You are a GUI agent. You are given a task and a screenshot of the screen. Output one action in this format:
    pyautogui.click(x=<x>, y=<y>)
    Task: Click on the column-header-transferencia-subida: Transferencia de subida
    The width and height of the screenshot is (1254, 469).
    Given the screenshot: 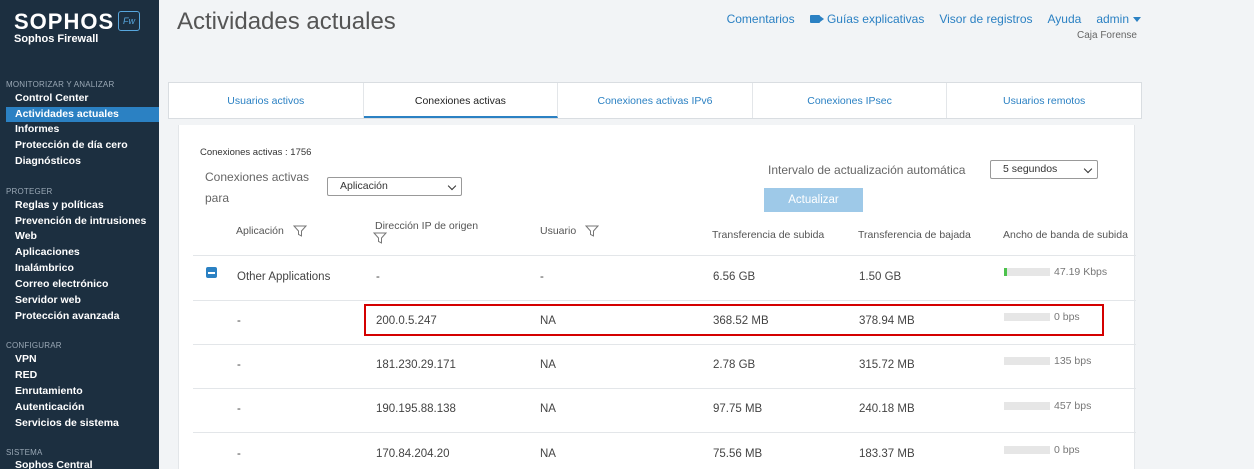 What is the action you would take?
    pyautogui.click(x=768, y=235)
    